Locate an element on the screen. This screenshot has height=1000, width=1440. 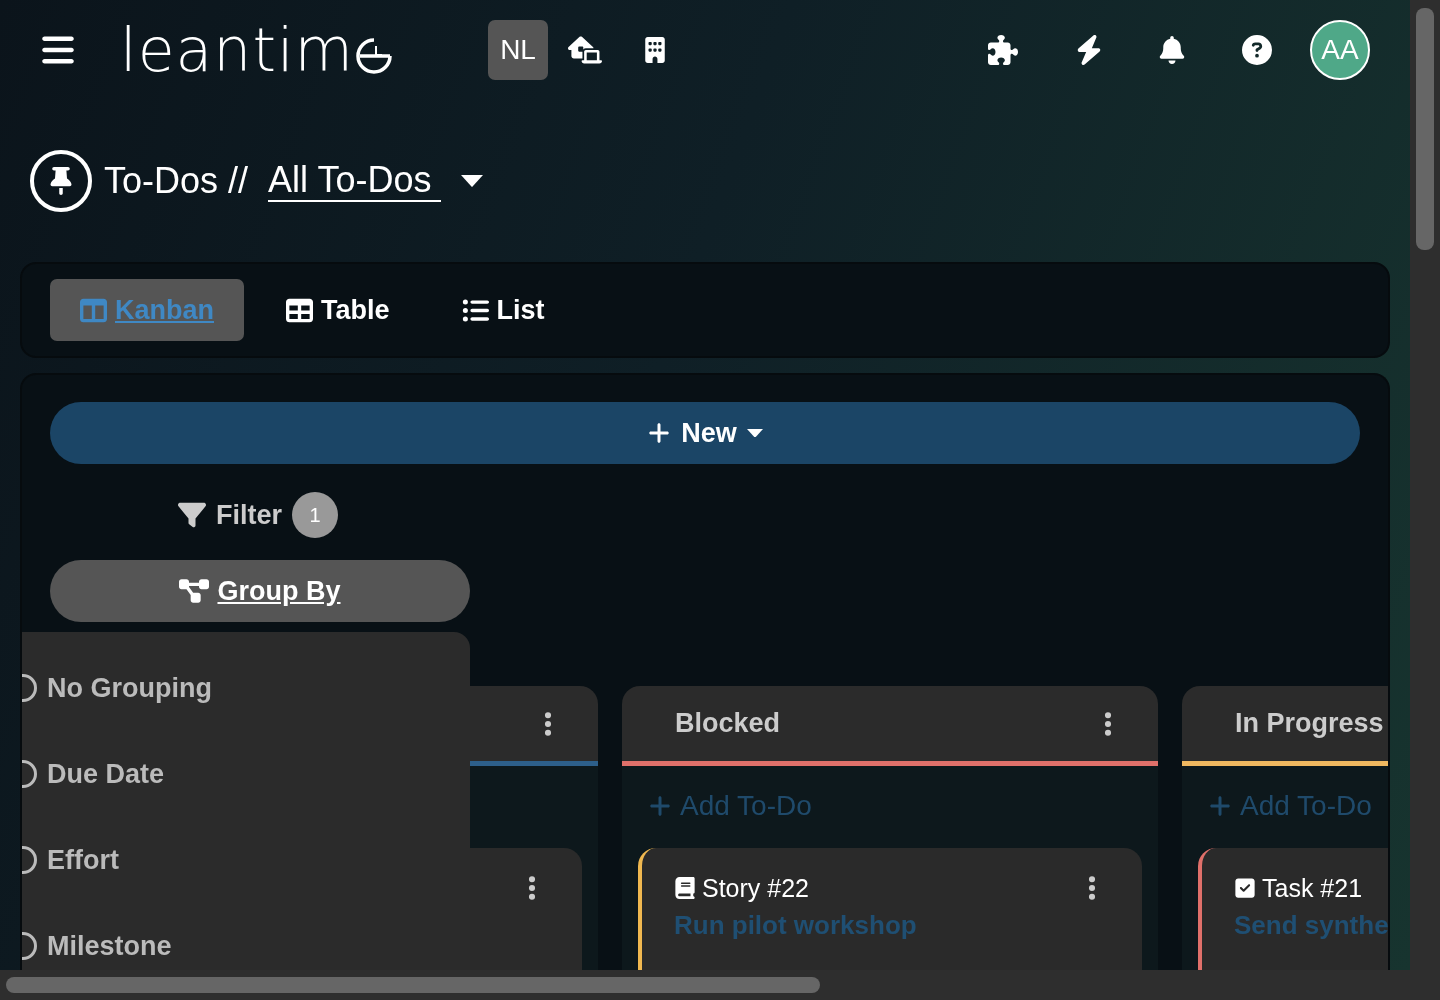
group-option: Milestone is located at coordinates (246, 936).